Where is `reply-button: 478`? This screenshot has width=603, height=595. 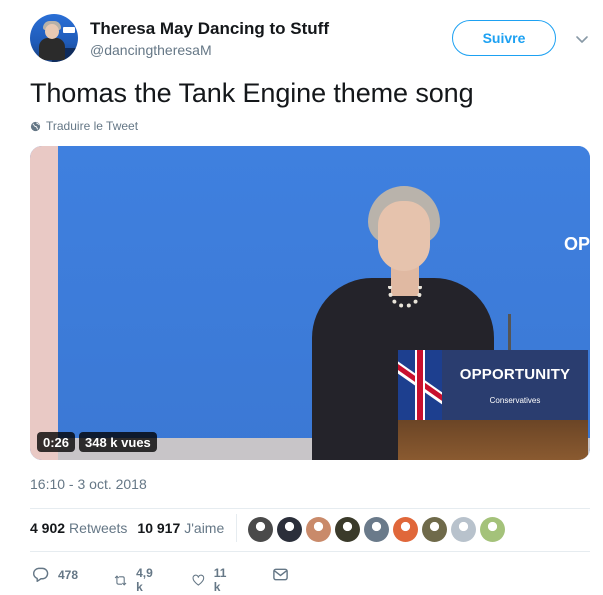
reply-button: 478 is located at coordinates (55, 574).